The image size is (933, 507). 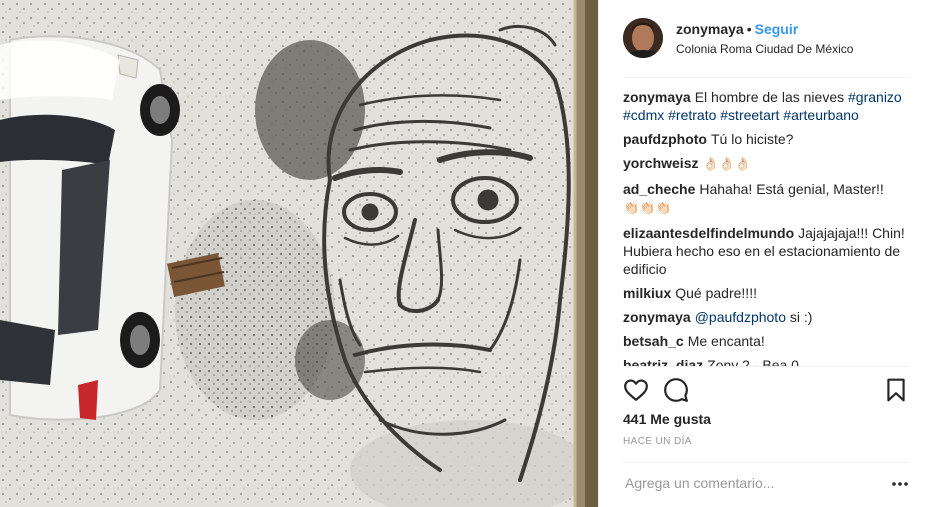 What do you see at coordinates (636, 390) in the screenshot?
I see `heart-outline-icon` at bounding box center [636, 390].